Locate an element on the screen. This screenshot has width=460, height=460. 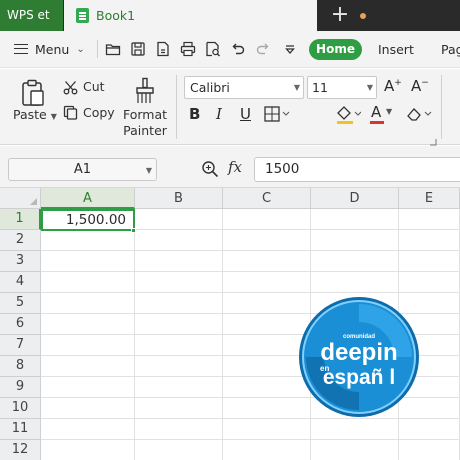
increase-font-size-icon: A+ is located at coordinates (393, 86).